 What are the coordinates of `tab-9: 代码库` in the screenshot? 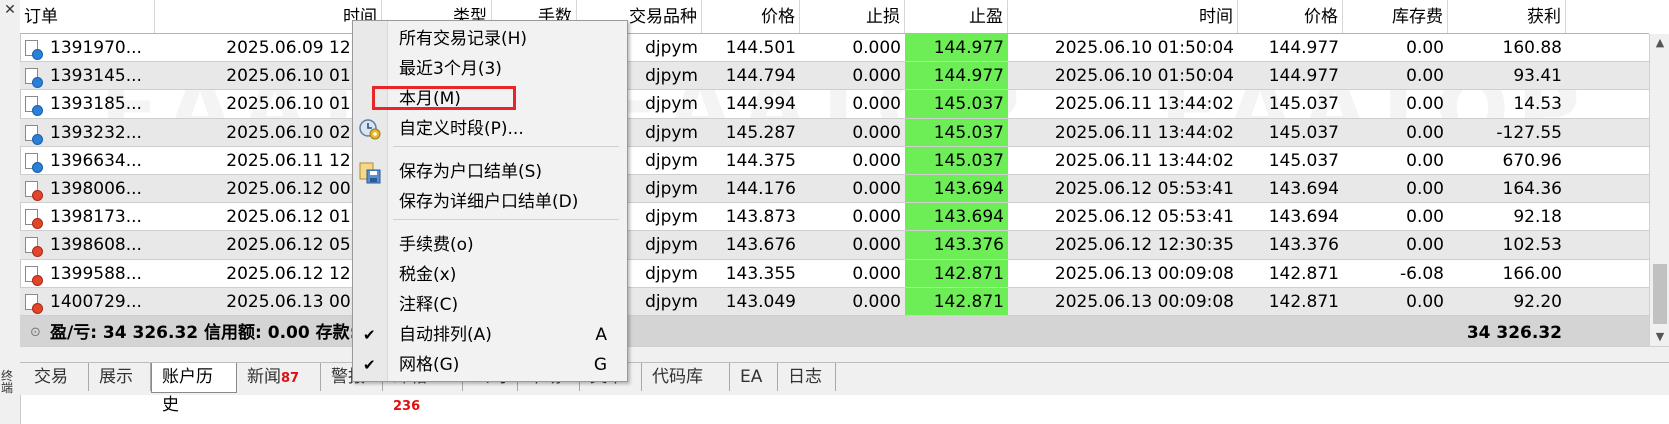 It's located at (686, 377).